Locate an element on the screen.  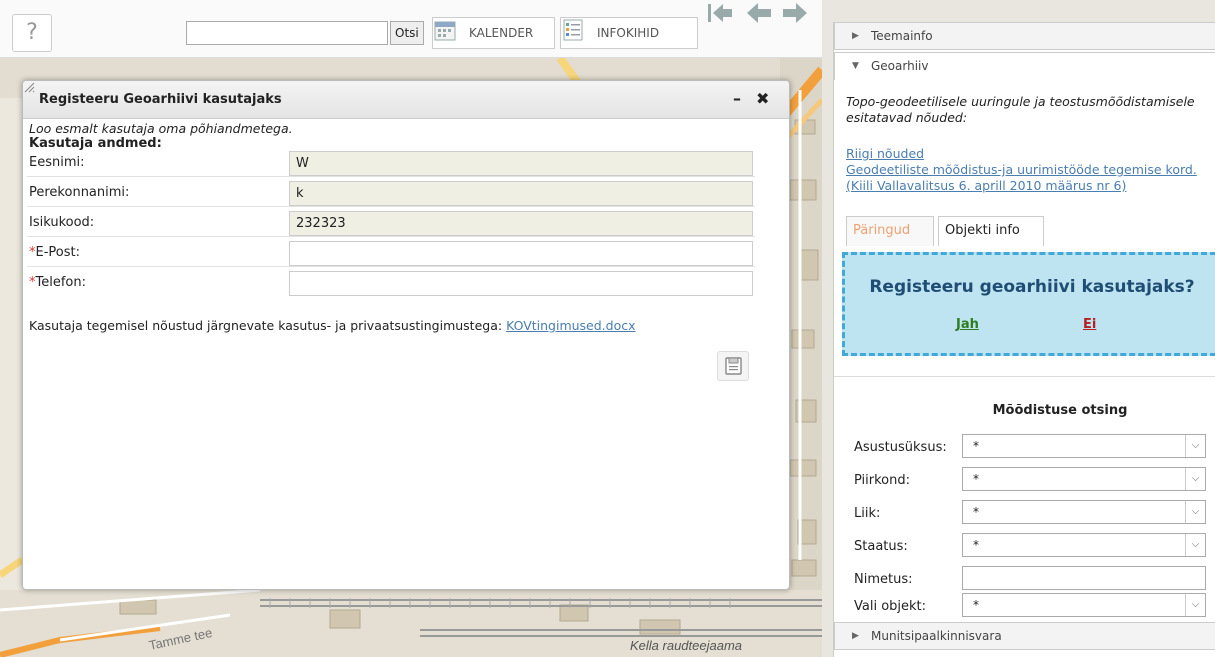
form-row-email: *E-Post: is located at coordinates (391, 253).